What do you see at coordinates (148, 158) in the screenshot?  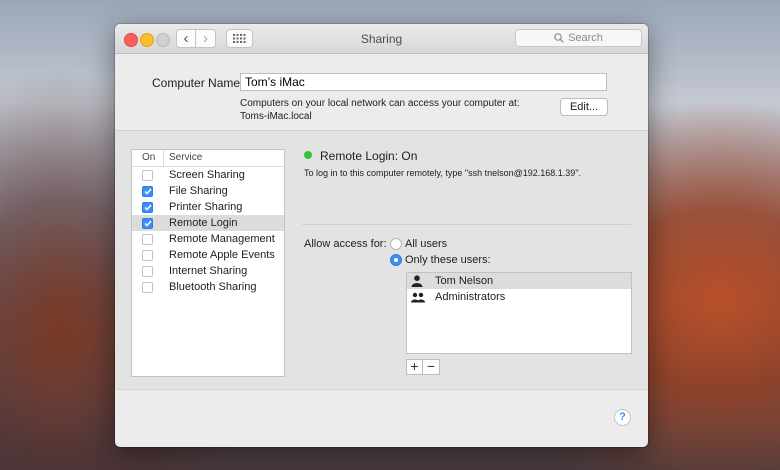 I see `column-header-on: On` at bounding box center [148, 158].